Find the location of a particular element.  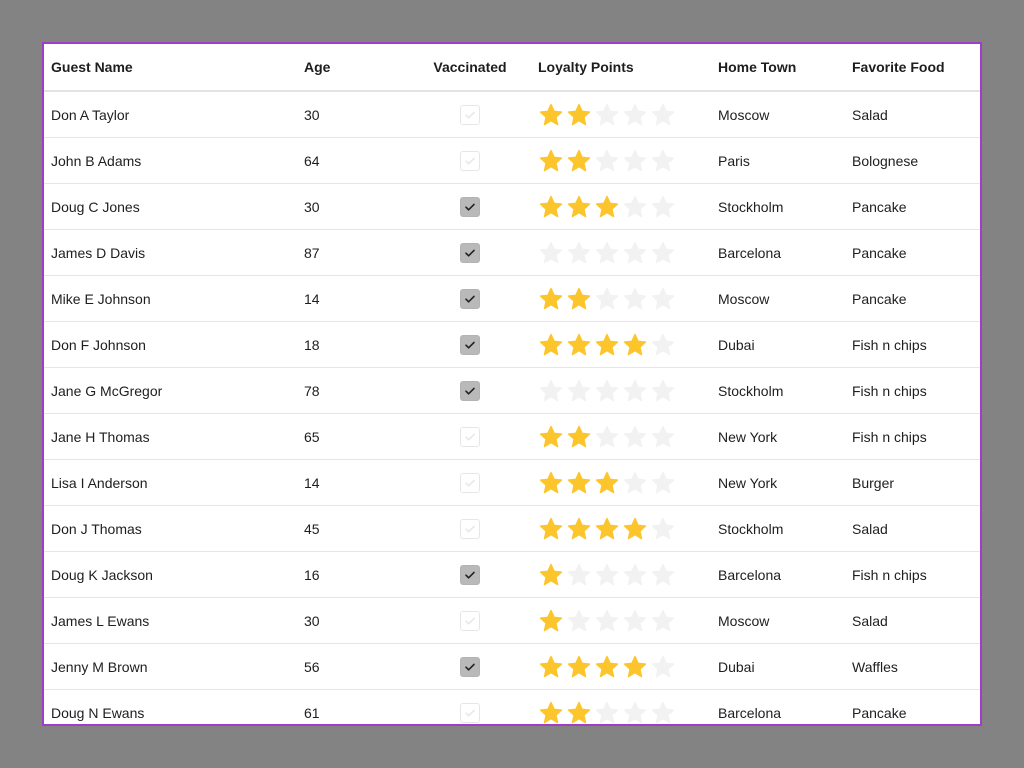

table-row: John B Adams 64 Paris Bolognese is located at coordinates (512, 160).